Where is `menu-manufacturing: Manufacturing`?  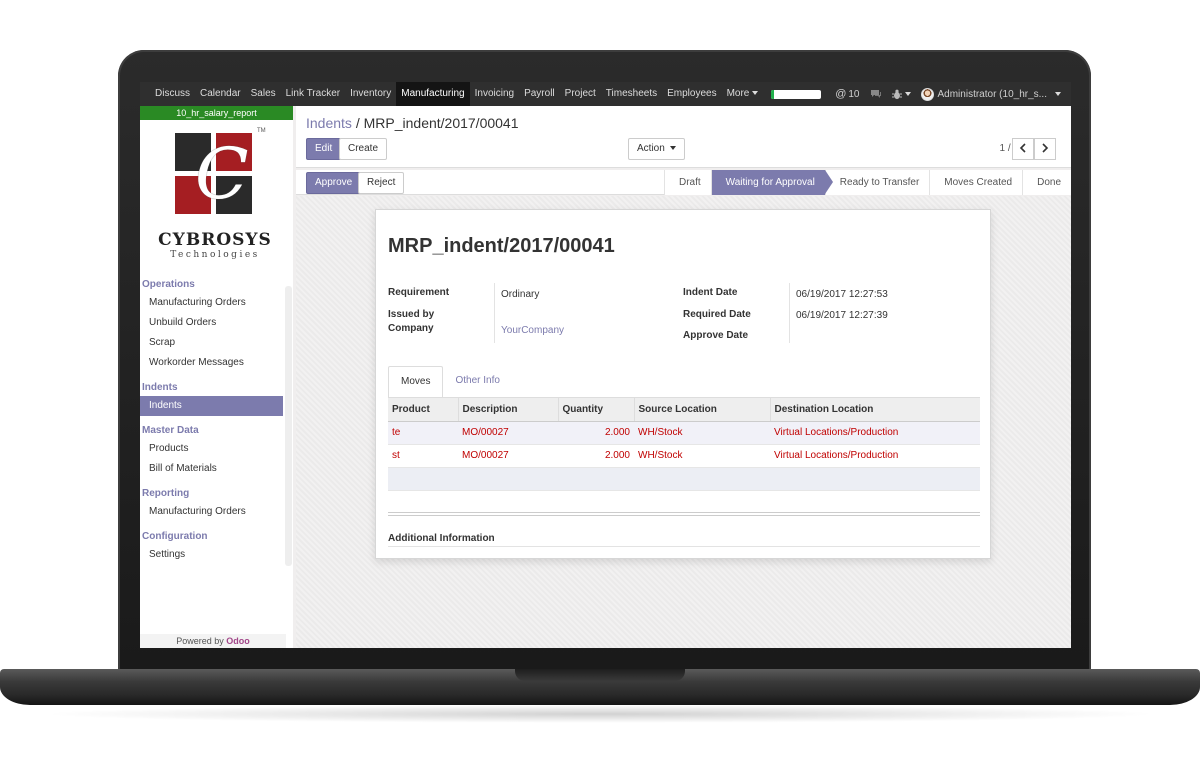
menu-manufacturing: Manufacturing is located at coordinates (433, 94).